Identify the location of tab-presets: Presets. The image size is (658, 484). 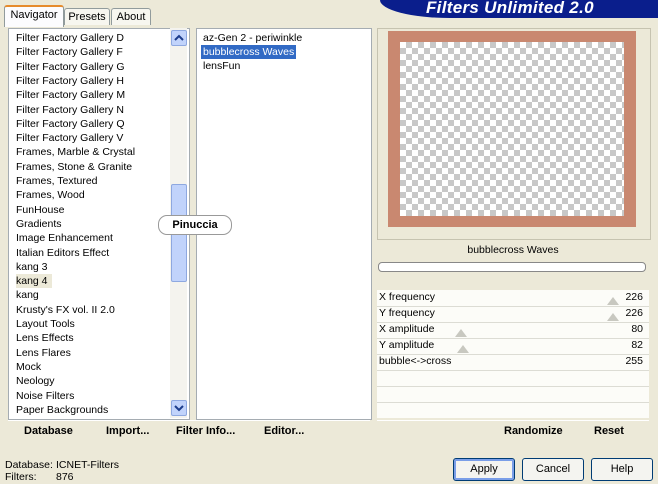
(87, 16).